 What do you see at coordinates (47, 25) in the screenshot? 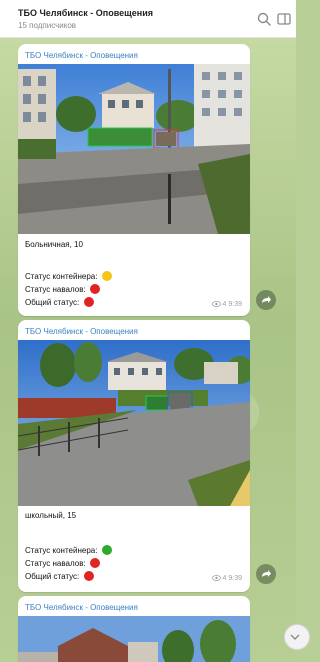
I see `subscriber-count: 15 подписчиков` at bounding box center [47, 25].